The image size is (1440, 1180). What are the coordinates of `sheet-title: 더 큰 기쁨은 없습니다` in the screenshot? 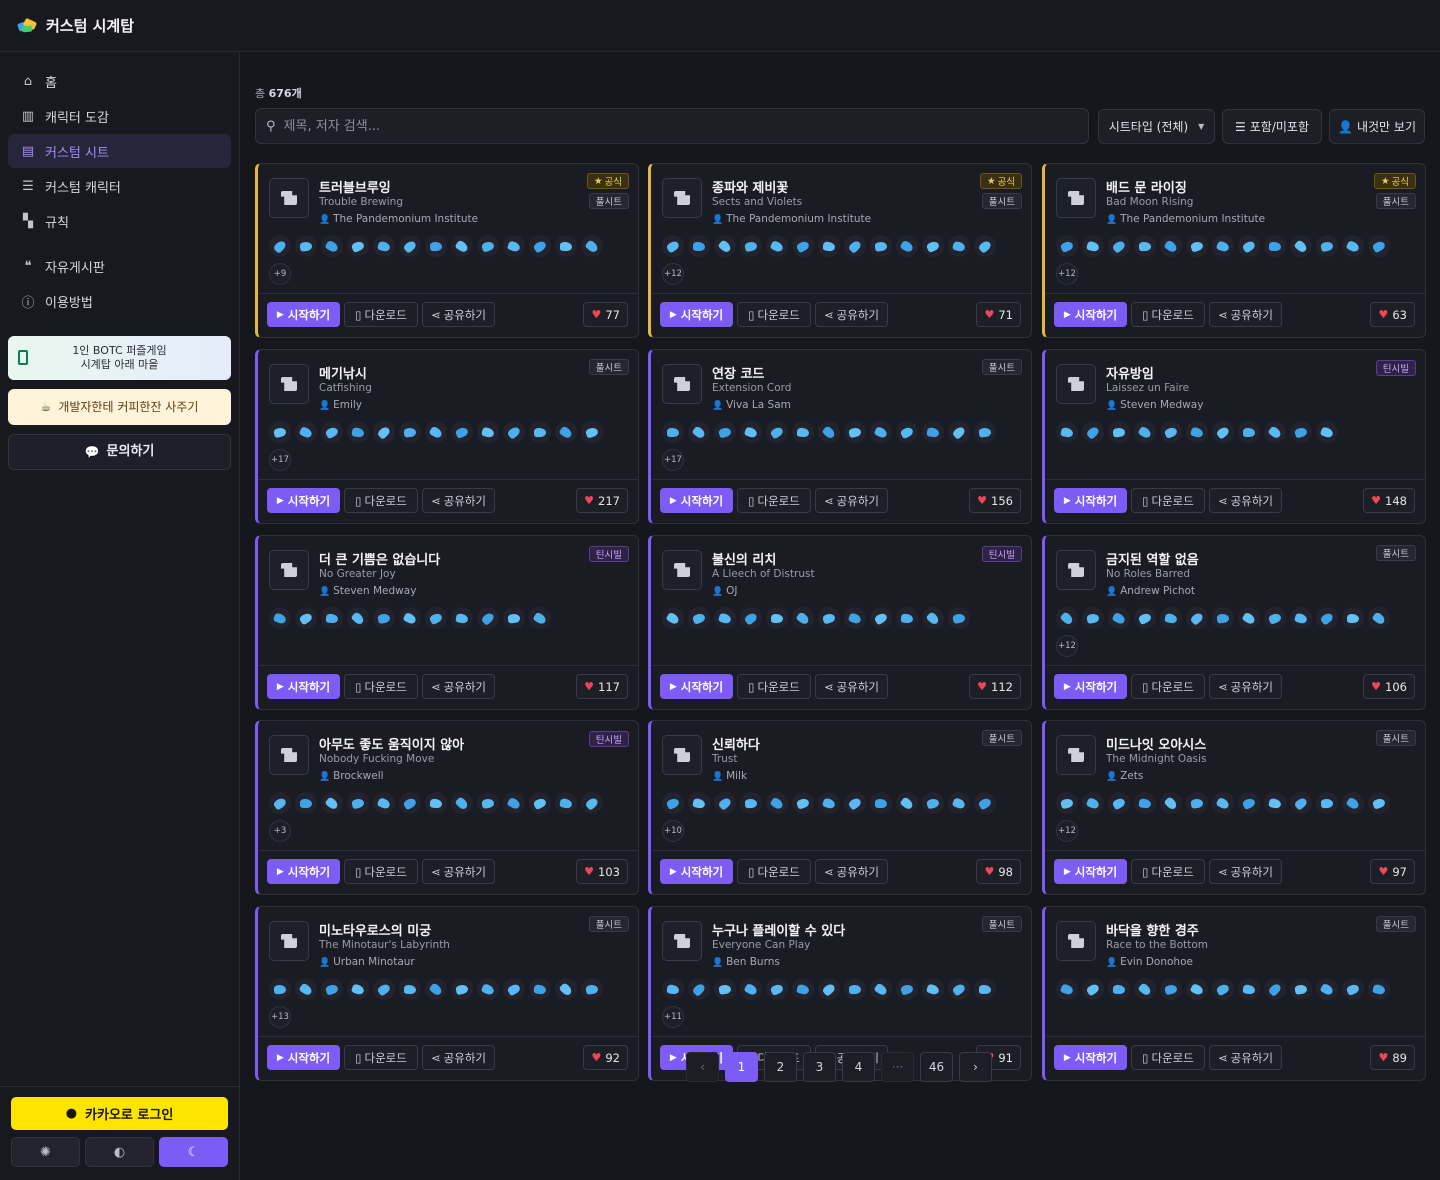 It's located at (379, 558).